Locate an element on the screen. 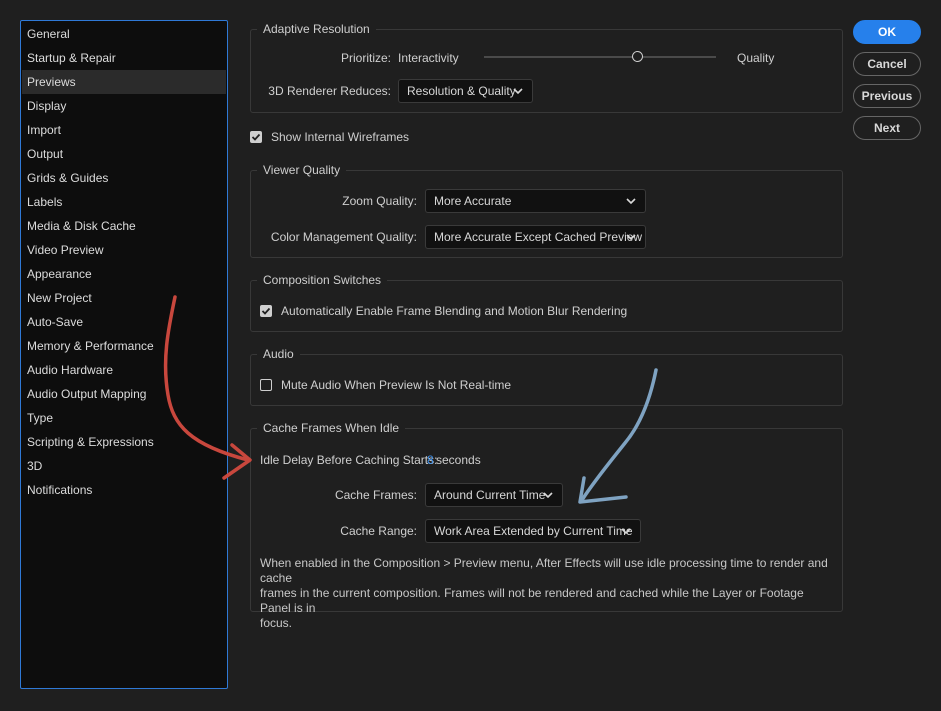 This screenshot has width=941, height=711. cache-range-value: Work Area Extended by Current Time is located at coordinates (533, 531).